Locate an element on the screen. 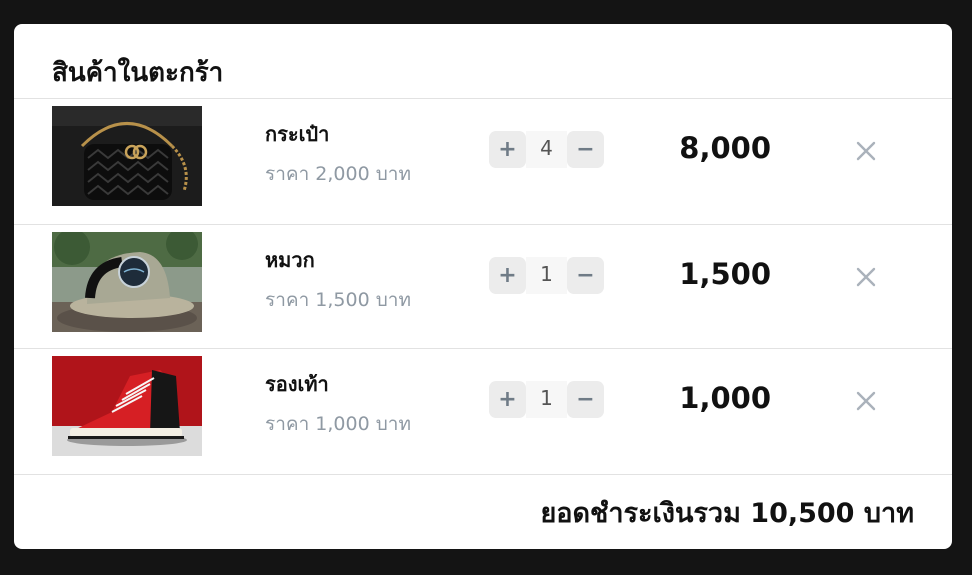 Image resolution: width=972 pixels, height=575 pixels. quantity-value: 4 is located at coordinates (546, 149).